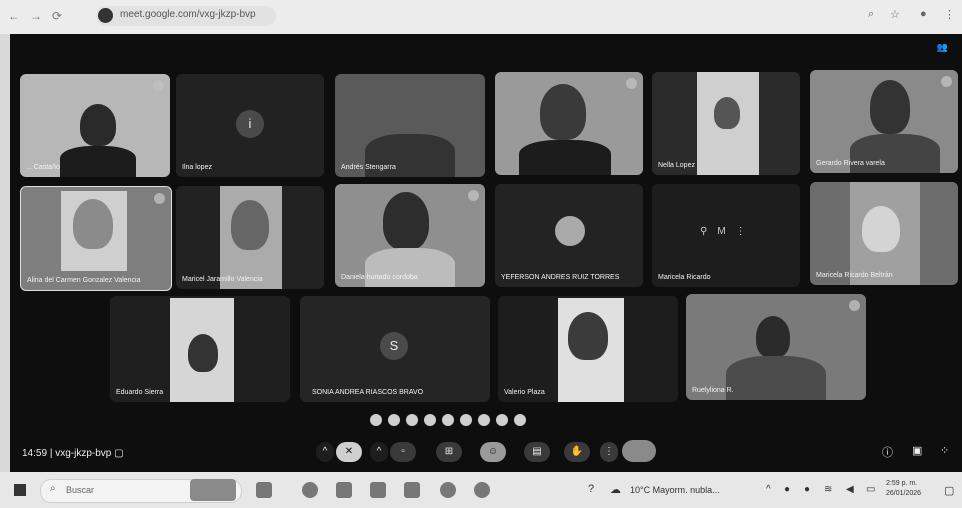 The height and width of the screenshot is (508, 962). Describe the element at coordinates (684, 277) in the screenshot. I see `participant-name: Maricela Ricardo` at that location.